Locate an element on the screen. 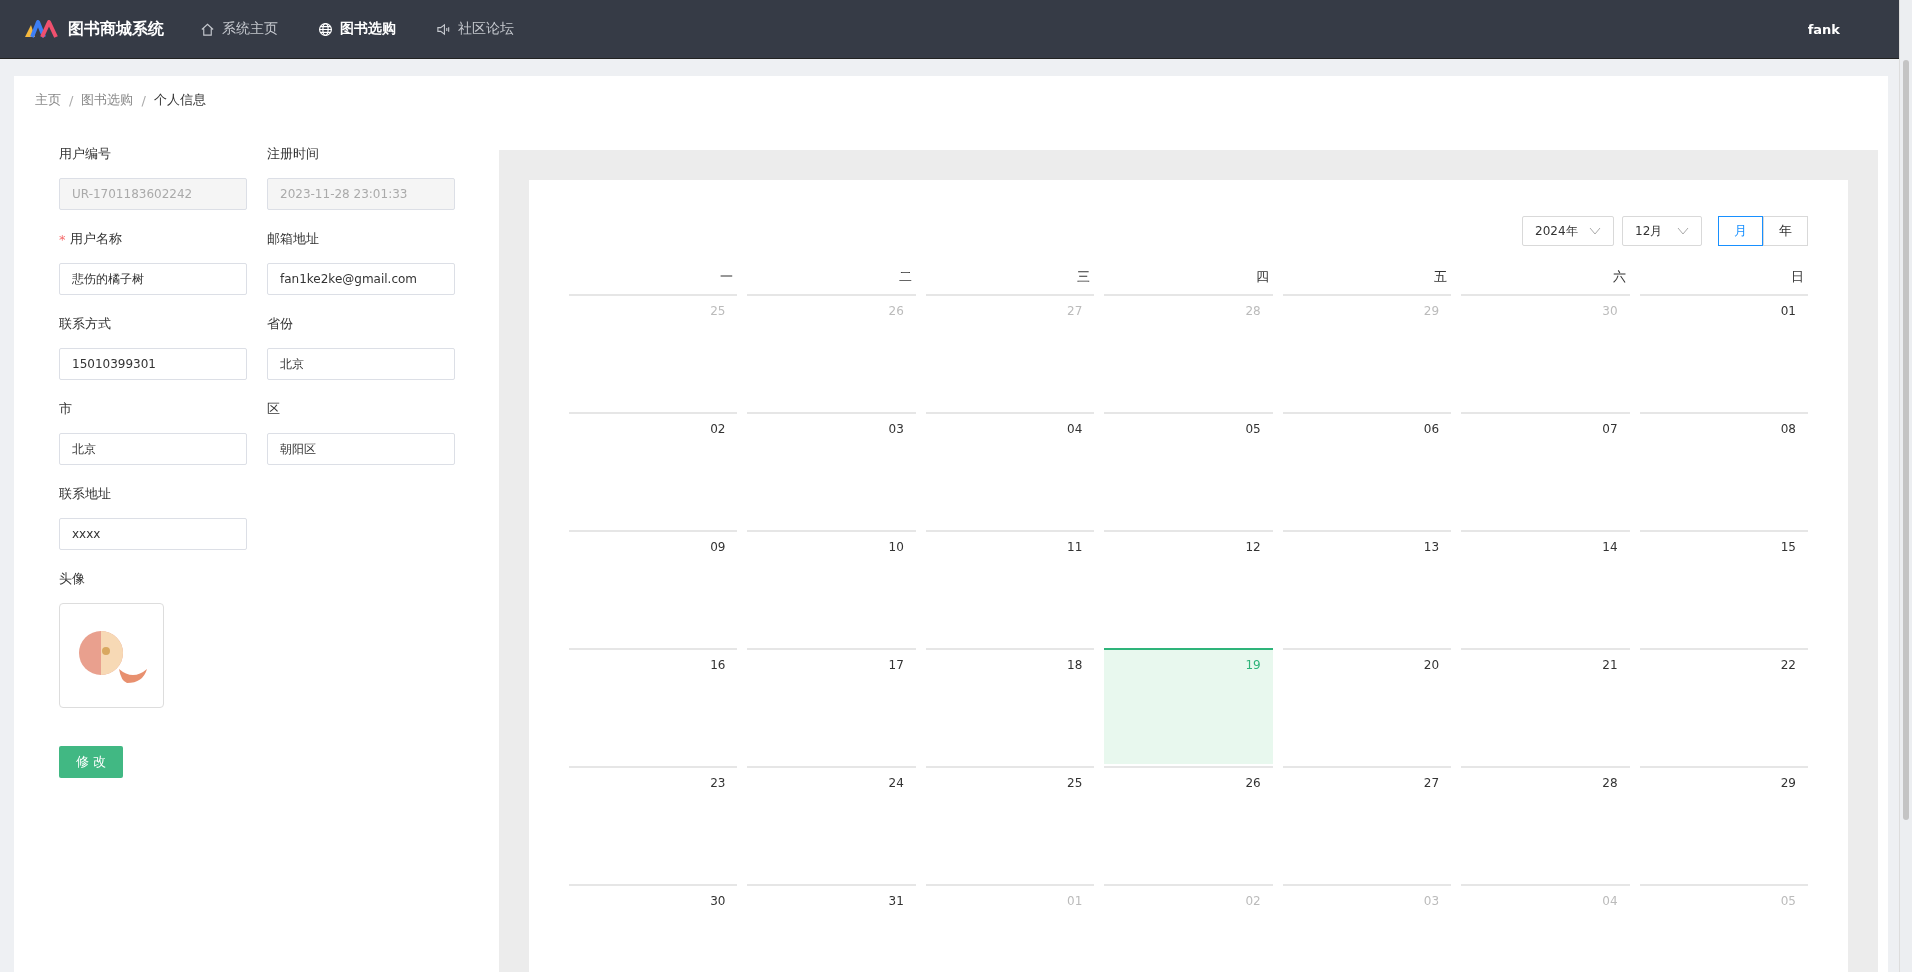  text-field: xxxx is located at coordinates (153, 534).